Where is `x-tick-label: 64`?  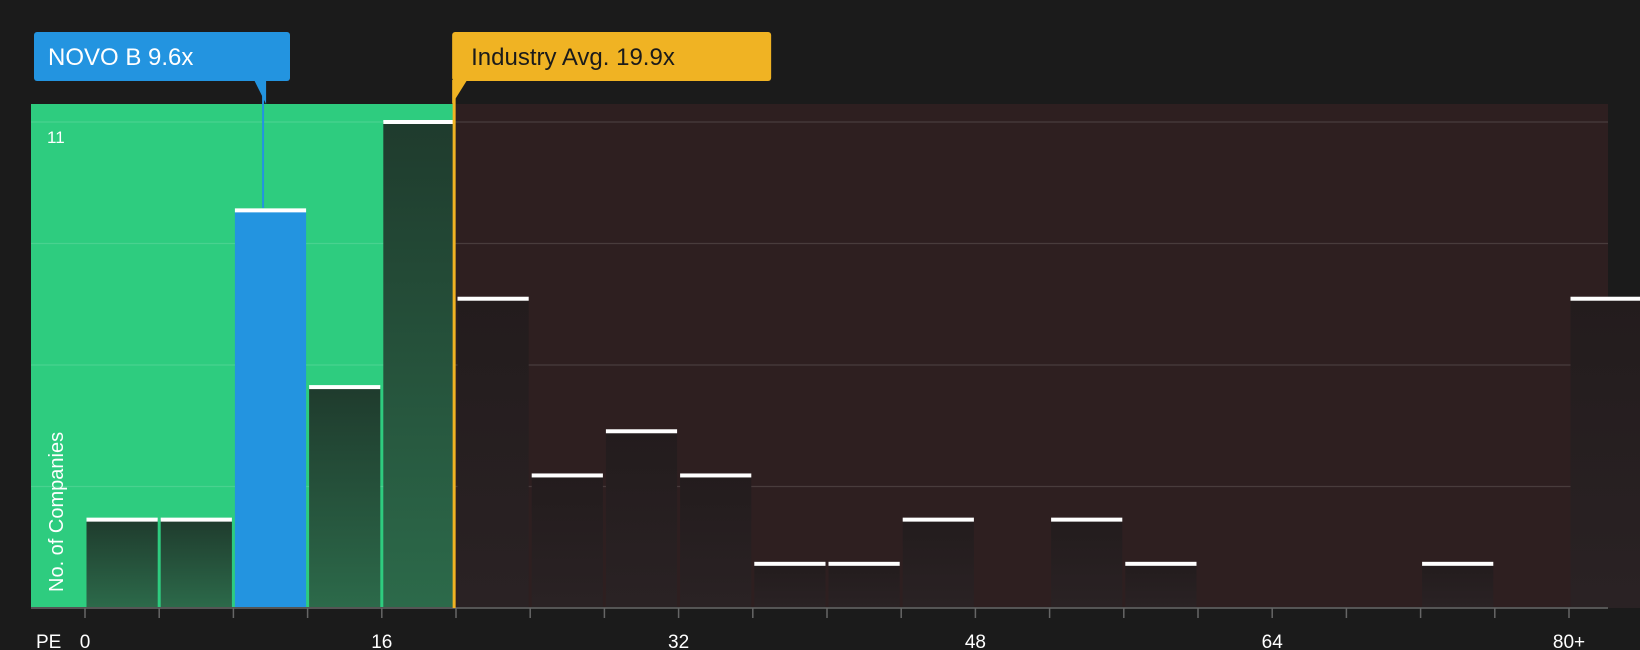 x-tick-label: 64 is located at coordinates (1273, 641).